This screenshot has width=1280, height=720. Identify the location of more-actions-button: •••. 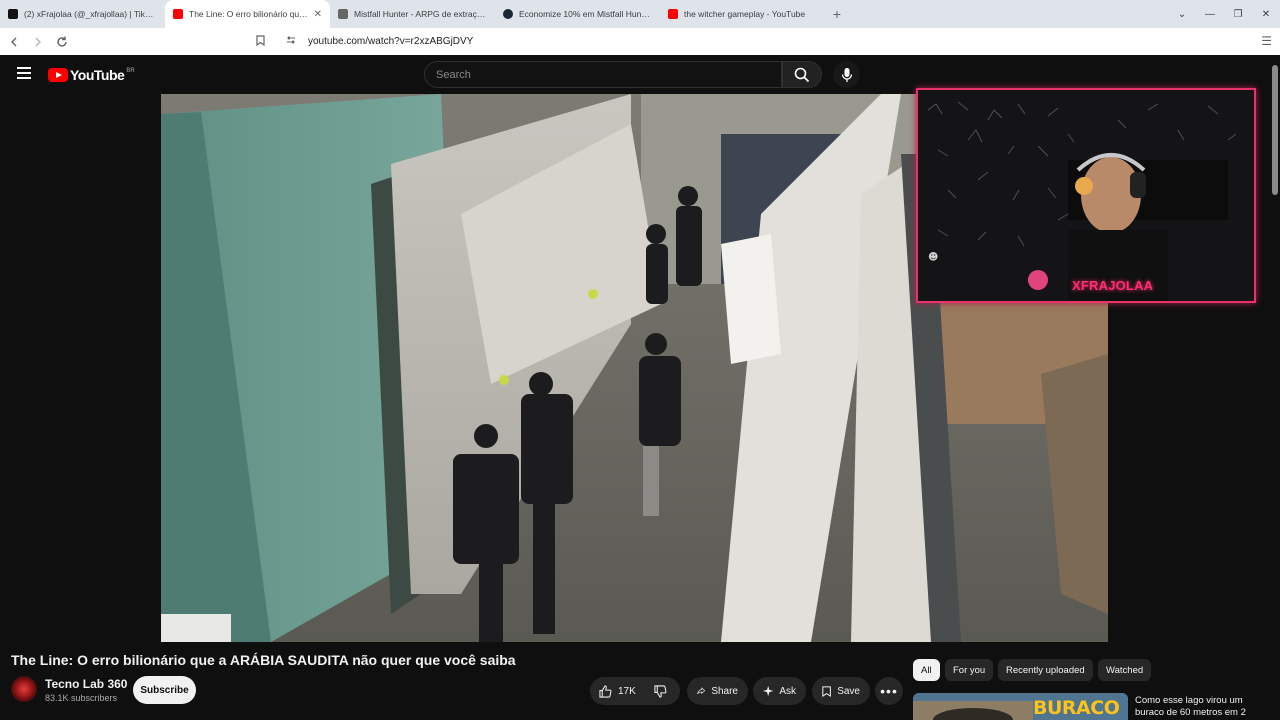
(889, 691).